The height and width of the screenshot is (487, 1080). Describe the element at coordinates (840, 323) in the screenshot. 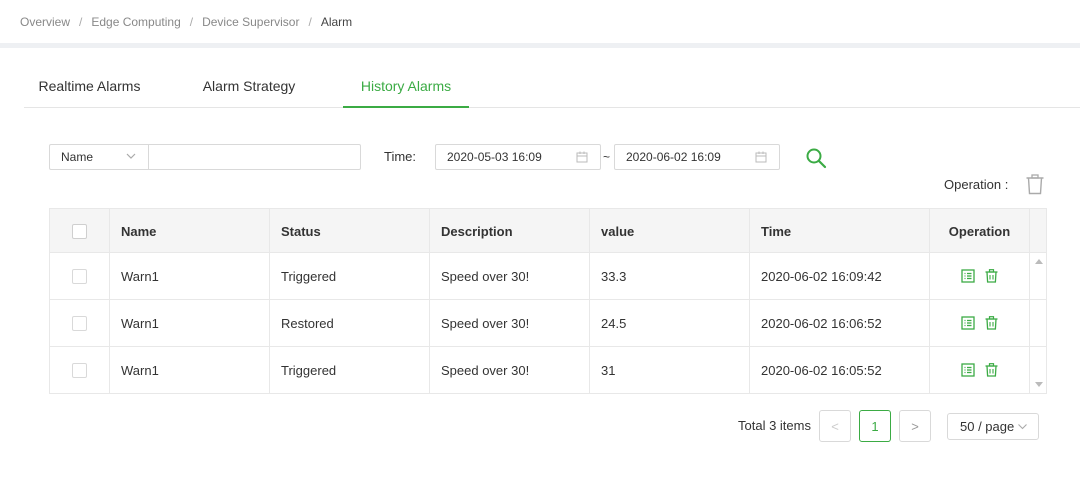

I see `cell-time: 2020-06-02 16:06:52` at that location.